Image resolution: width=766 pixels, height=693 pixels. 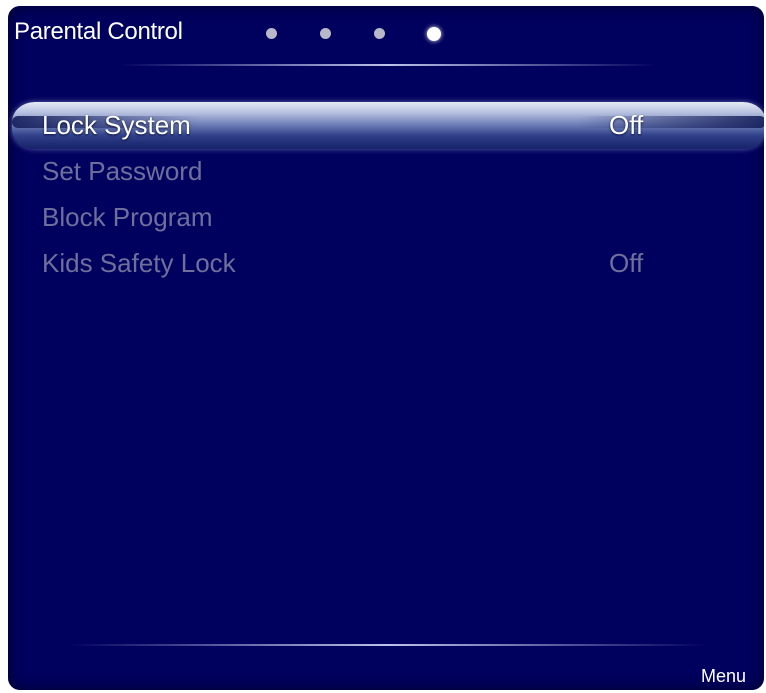 What do you see at coordinates (116, 125) in the screenshot?
I see `menu-item-label: Lock System` at bounding box center [116, 125].